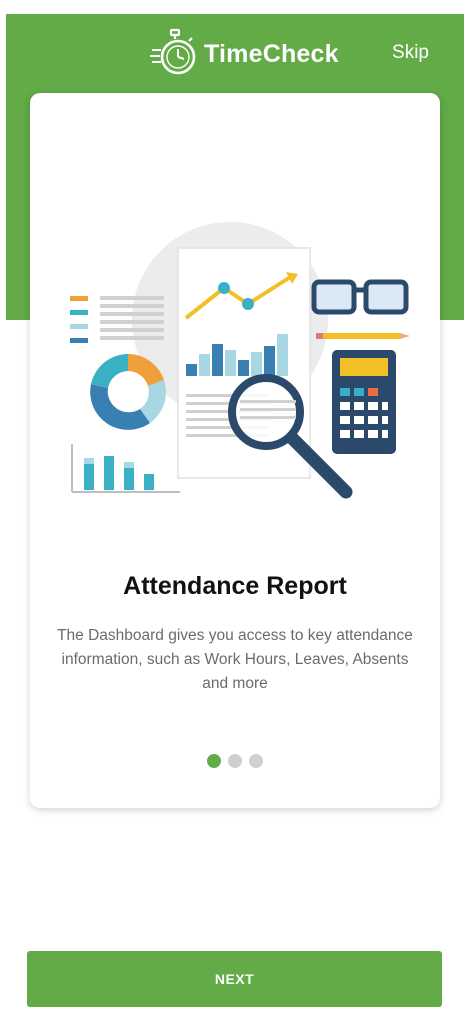 The width and height of the screenshot is (471, 1019). Describe the element at coordinates (364, 402) in the screenshot. I see `calculator-graphic` at that location.